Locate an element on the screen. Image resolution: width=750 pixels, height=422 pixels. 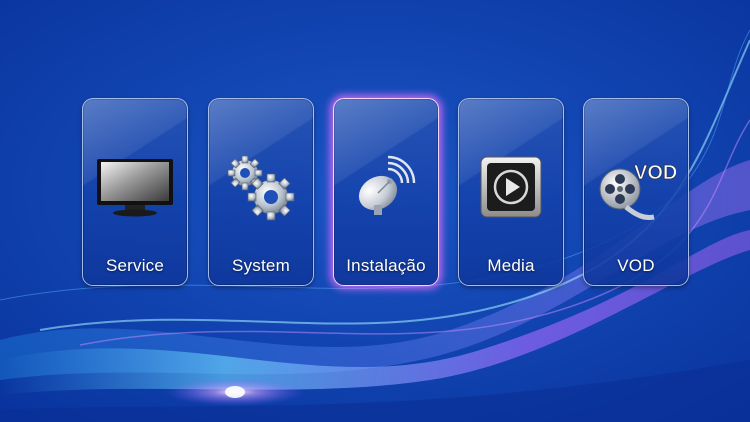
menu-item-label: VOD is located at coordinates (636, 265).